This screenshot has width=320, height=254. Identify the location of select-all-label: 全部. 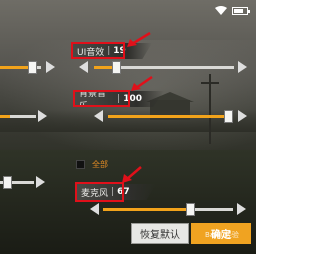
(100, 164).